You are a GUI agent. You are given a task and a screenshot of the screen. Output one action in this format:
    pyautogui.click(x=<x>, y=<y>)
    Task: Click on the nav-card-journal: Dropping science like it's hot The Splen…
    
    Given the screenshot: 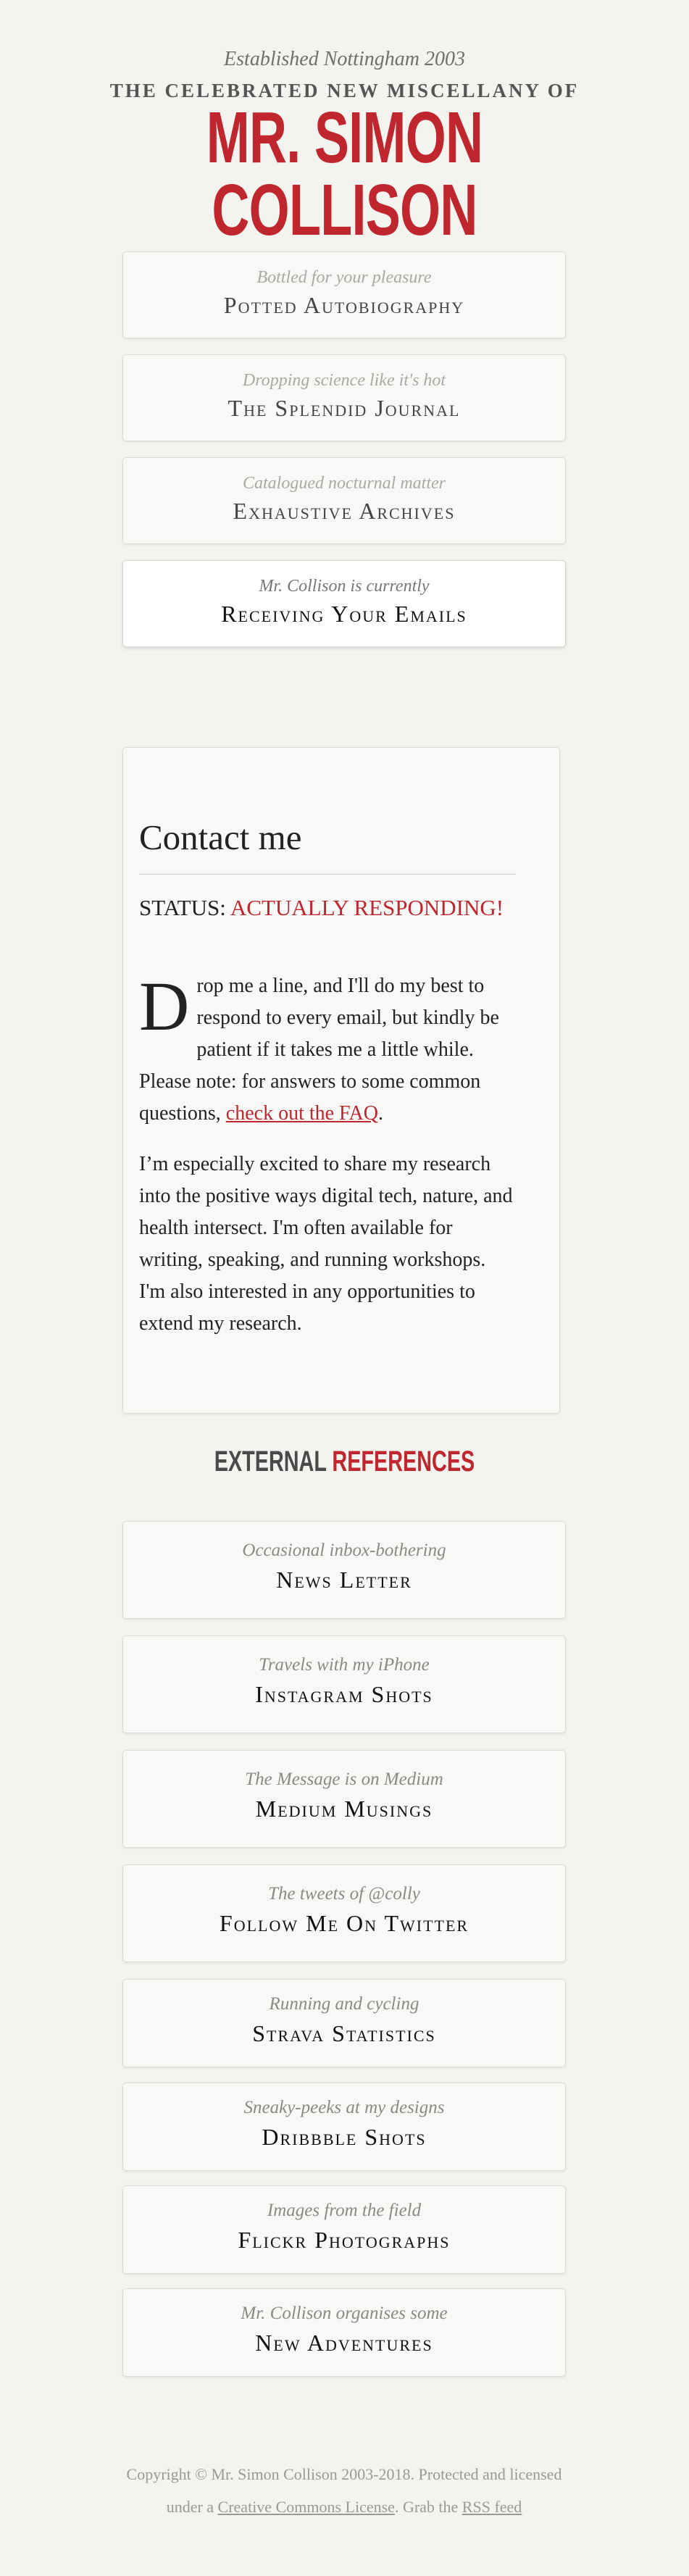 What is the action you would take?
    pyautogui.click(x=344, y=397)
    